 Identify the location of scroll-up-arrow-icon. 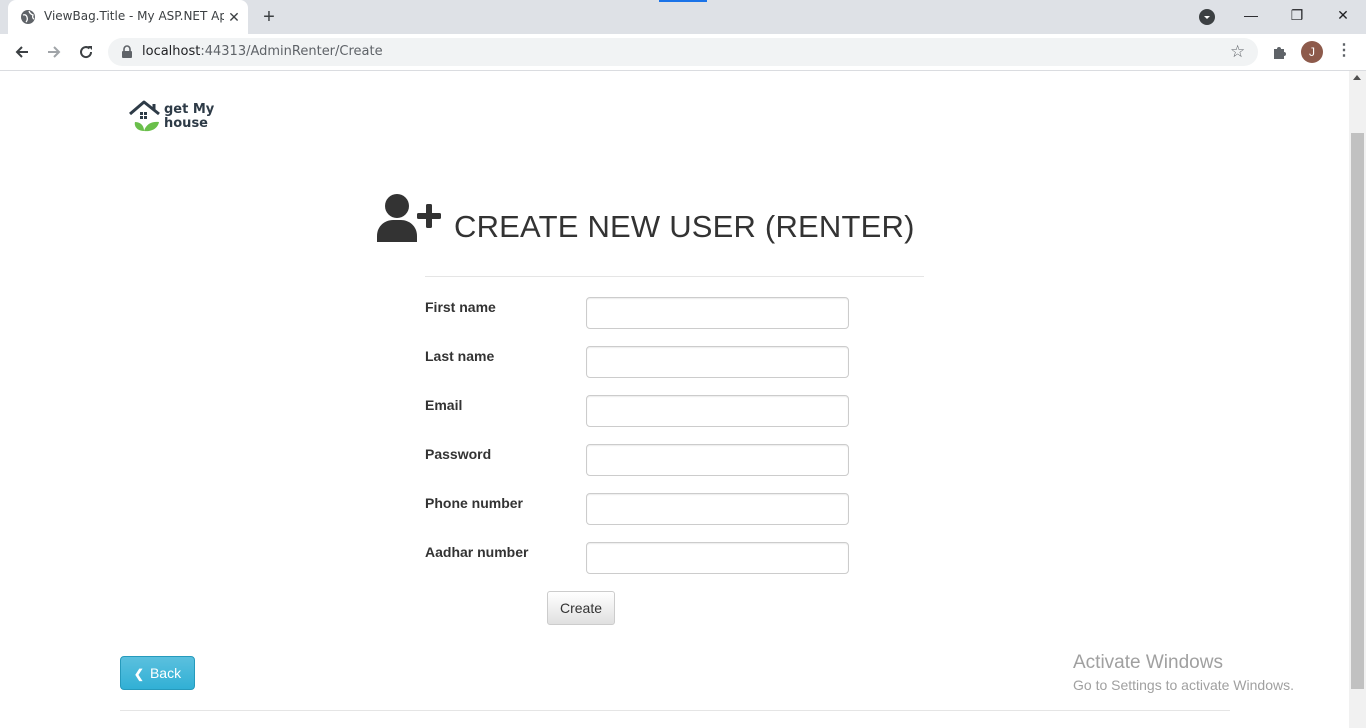
(1357, 77).